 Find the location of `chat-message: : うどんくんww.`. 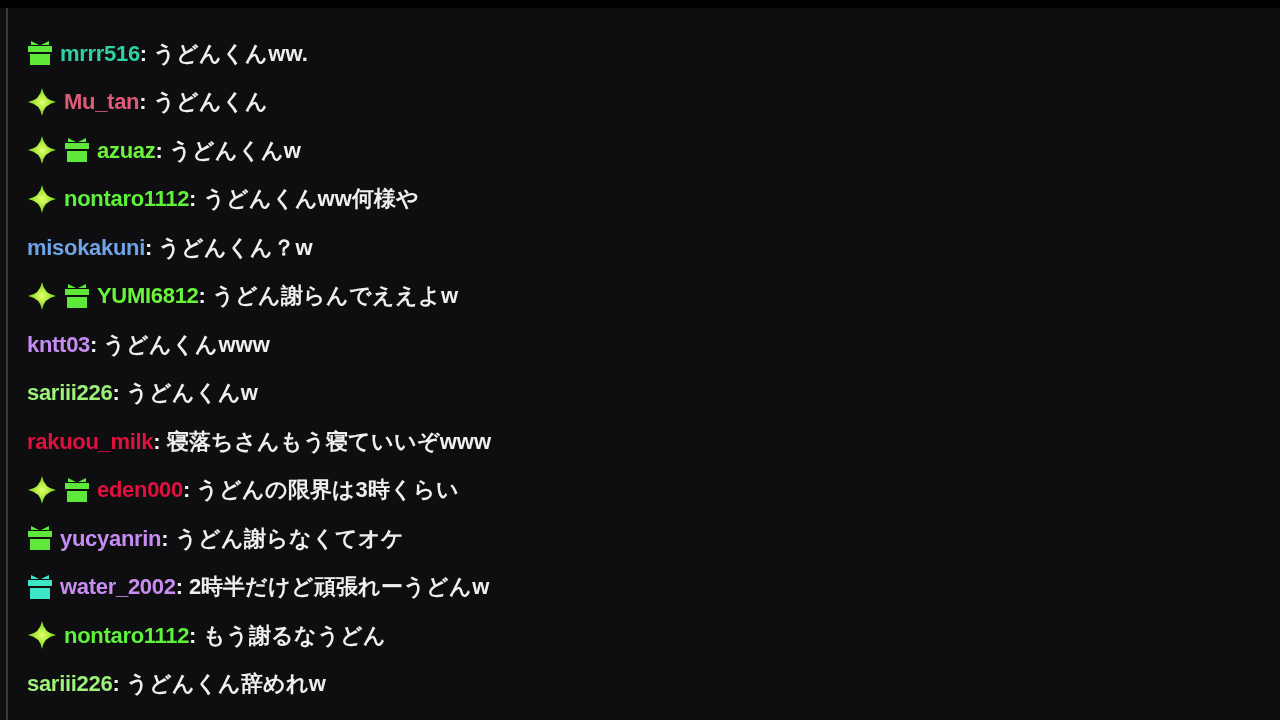

chat-message: : うどんくんww. is located at coordinates (223, 53).